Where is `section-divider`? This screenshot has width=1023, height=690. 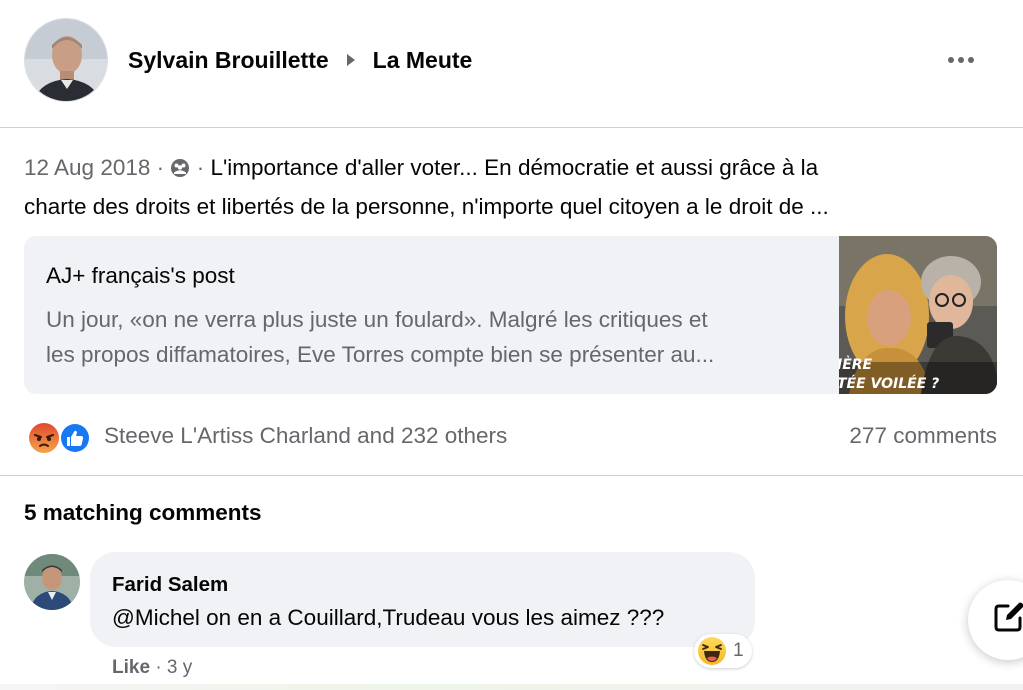 section-divider is located at coordinates (511, 475).